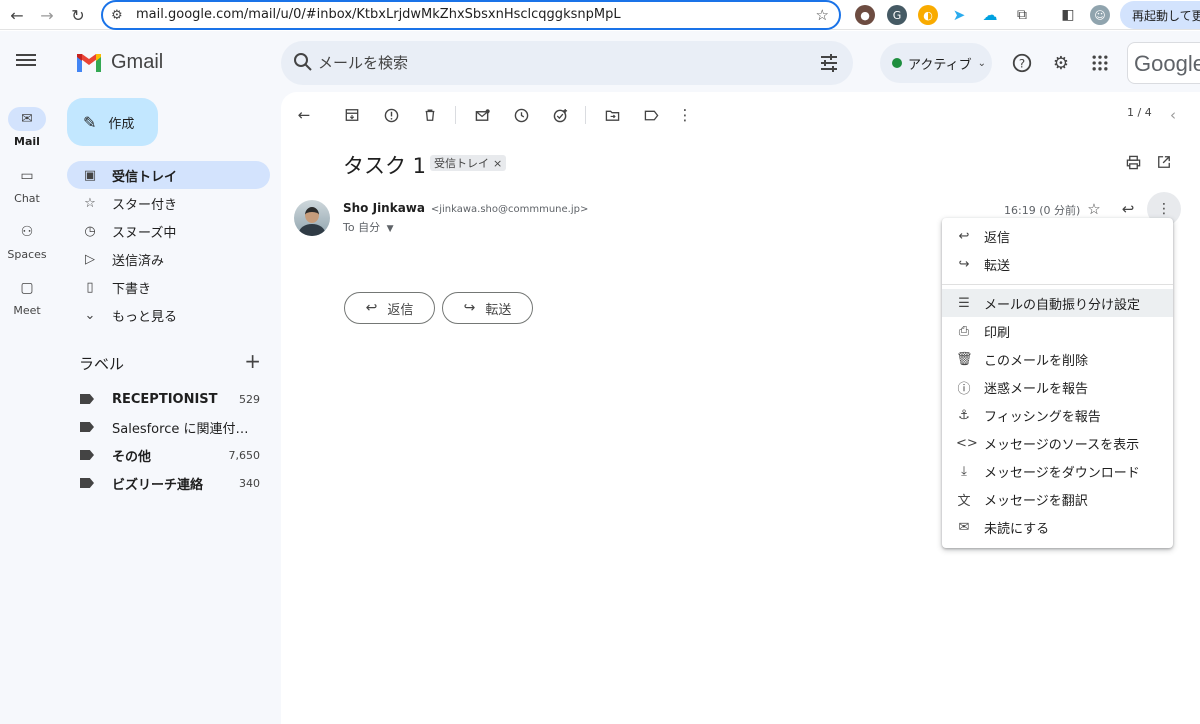 This screenshot has height=724, width=1200. I want to click on sidebar-item-sent: ▷ 送信済み, so click(168, 259).